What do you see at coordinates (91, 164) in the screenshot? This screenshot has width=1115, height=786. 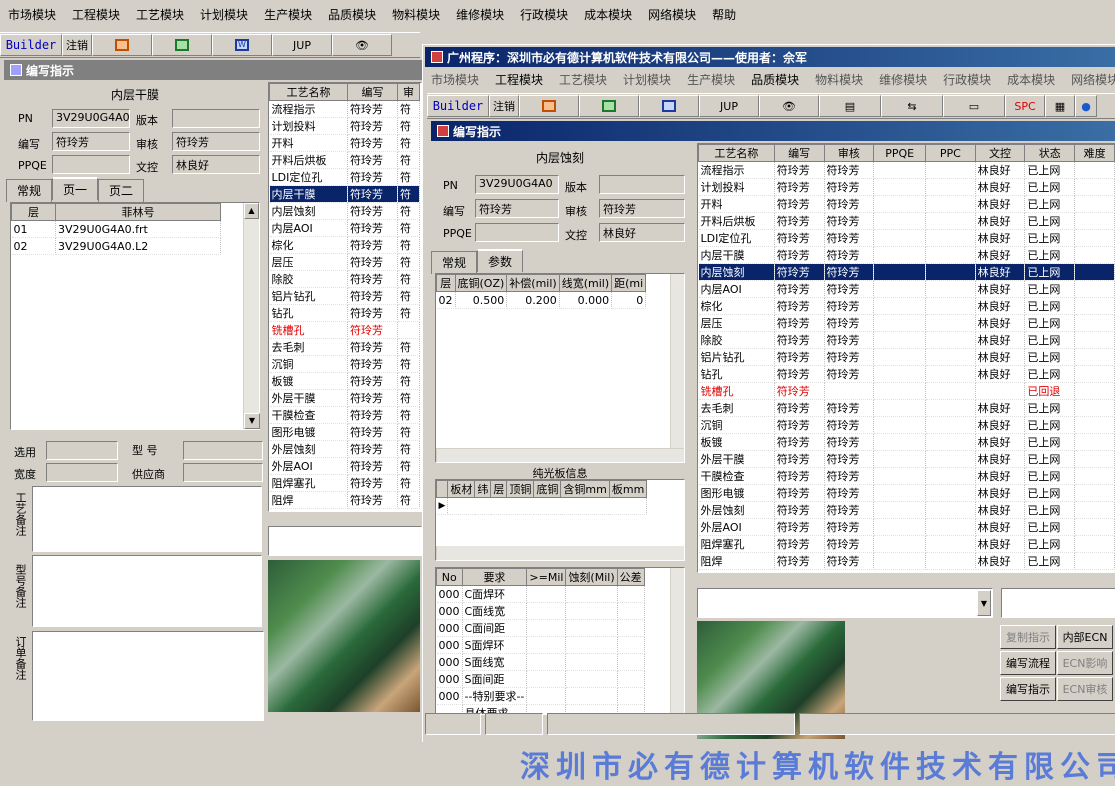 I see `back-ppqe-field` at bounding box center [91, 164].